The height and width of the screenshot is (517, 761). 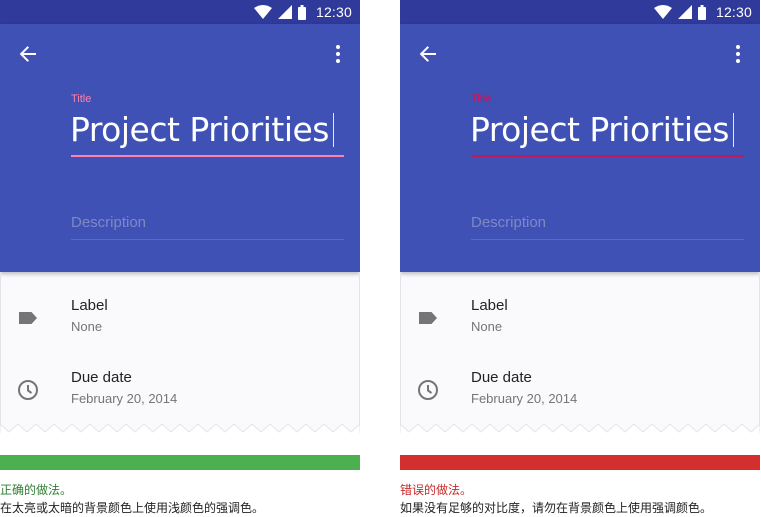 I want to click on correct-verdict-description: 在太亮或太暗的背景颜色上使用浅颜色的强调色。, so click(x=132, y=508).